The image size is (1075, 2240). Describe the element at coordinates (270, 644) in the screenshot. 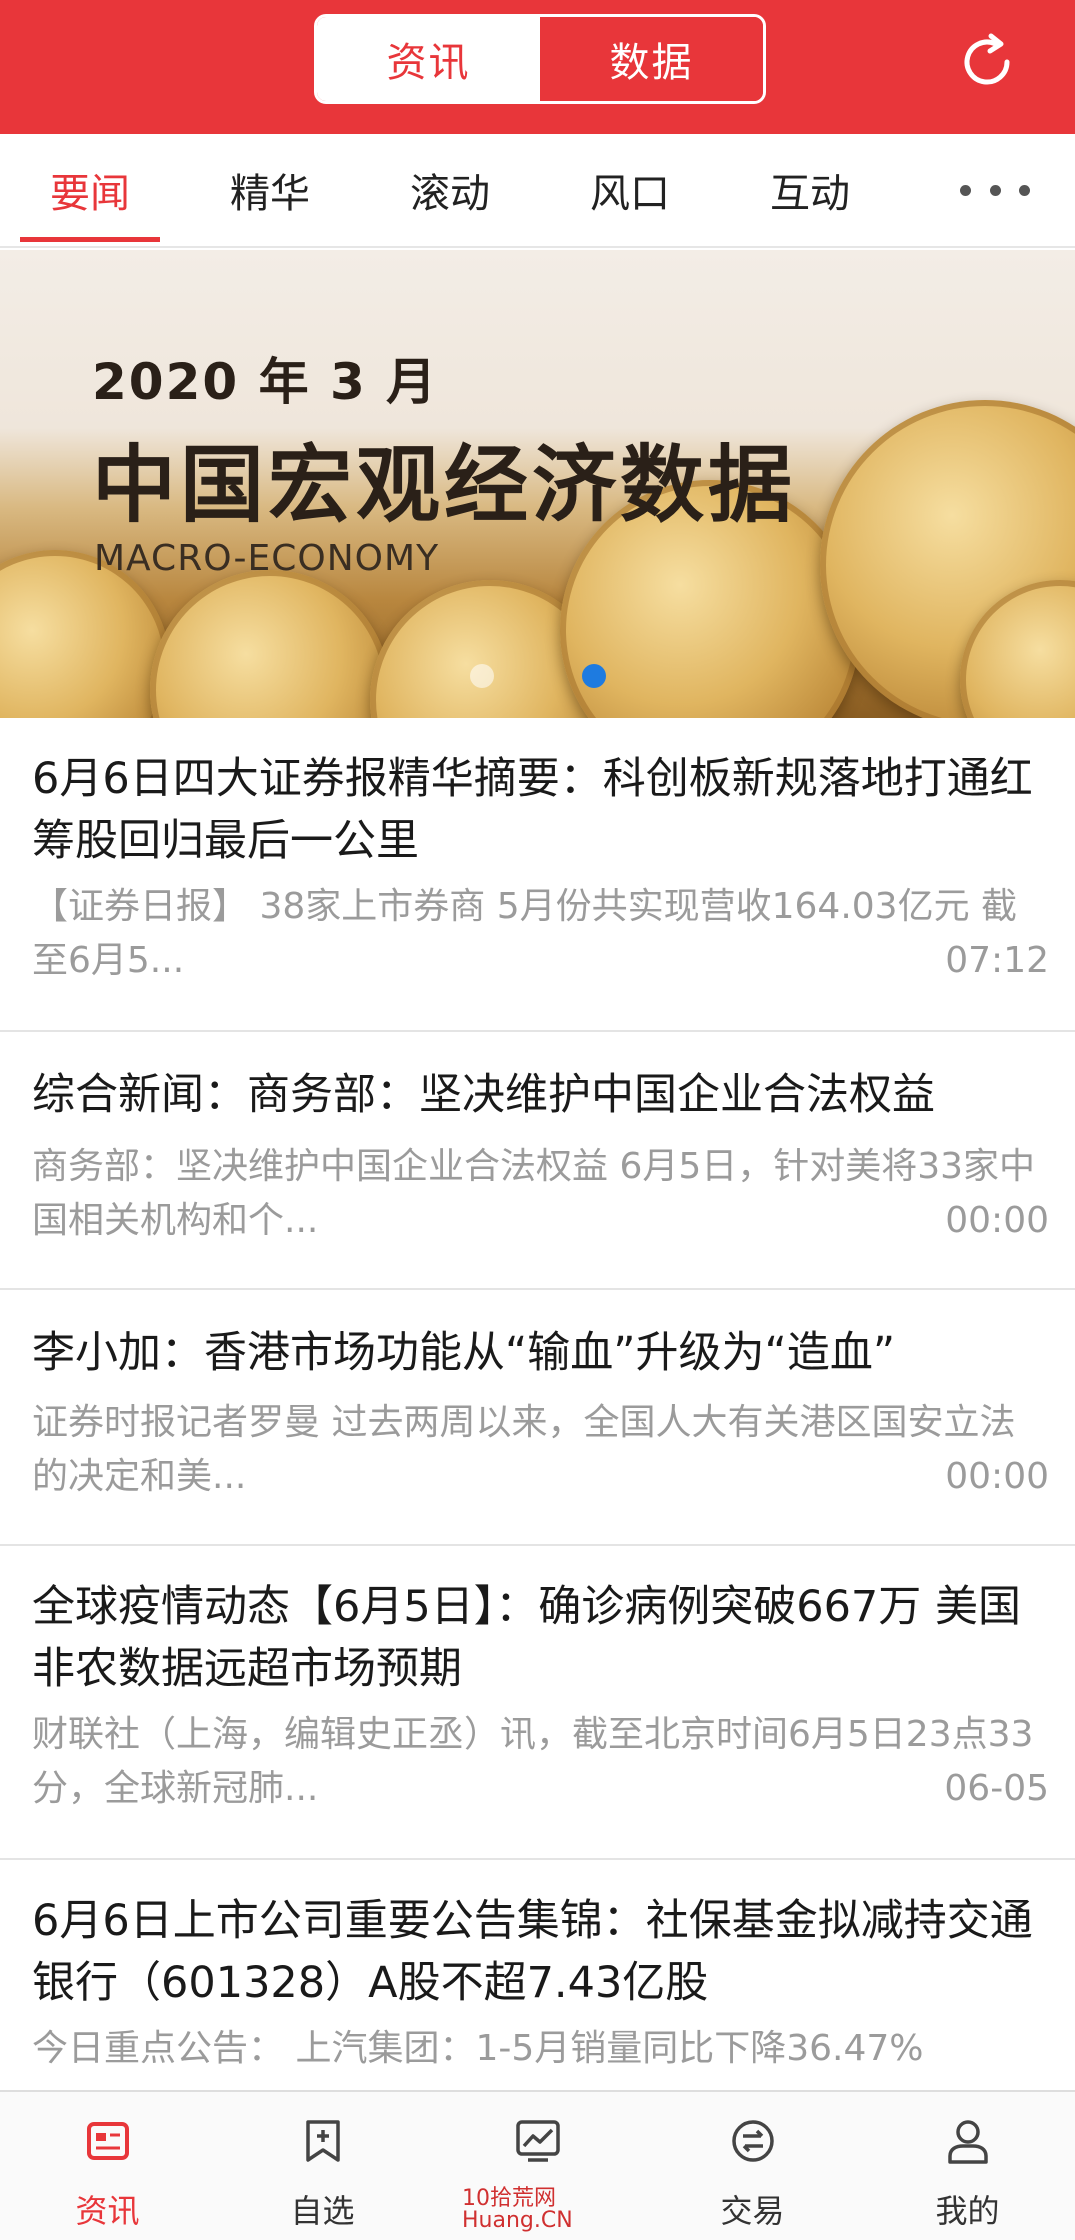

I see `coin-image` at that location.